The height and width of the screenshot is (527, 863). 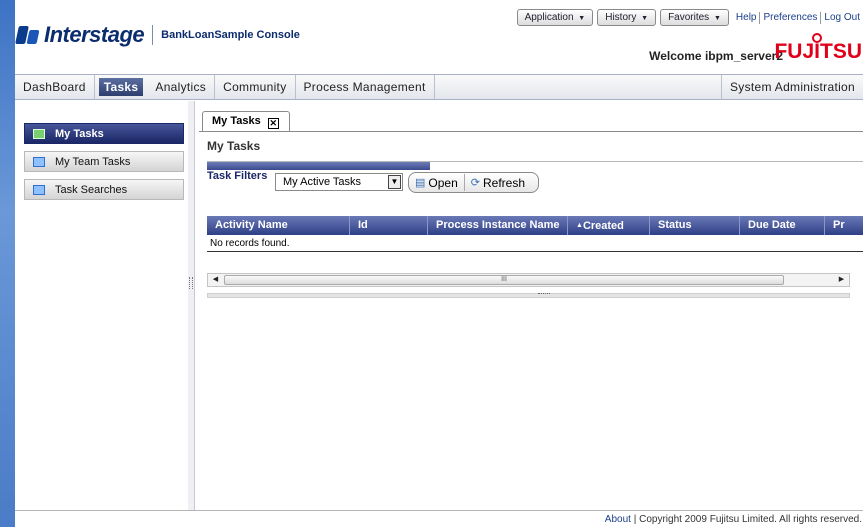 What do you see at coordinates (157, 35) in the screenshot?
I see `logo: Interstage BankLoanSample Console` at bounding box center [157, 35].